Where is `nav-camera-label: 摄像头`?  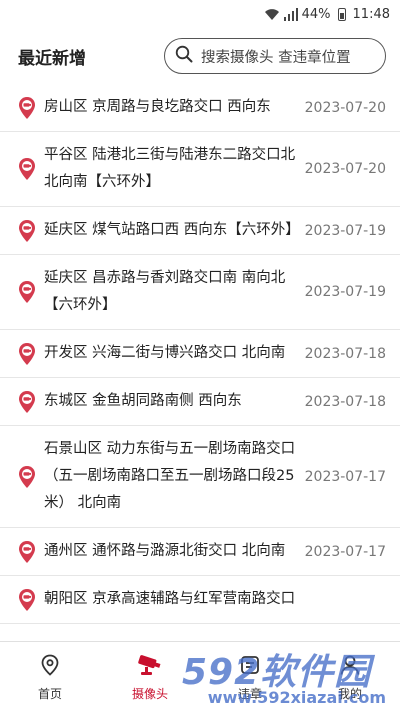
nav-camera-label: 摄像头 is located at coordinates (149, 693).